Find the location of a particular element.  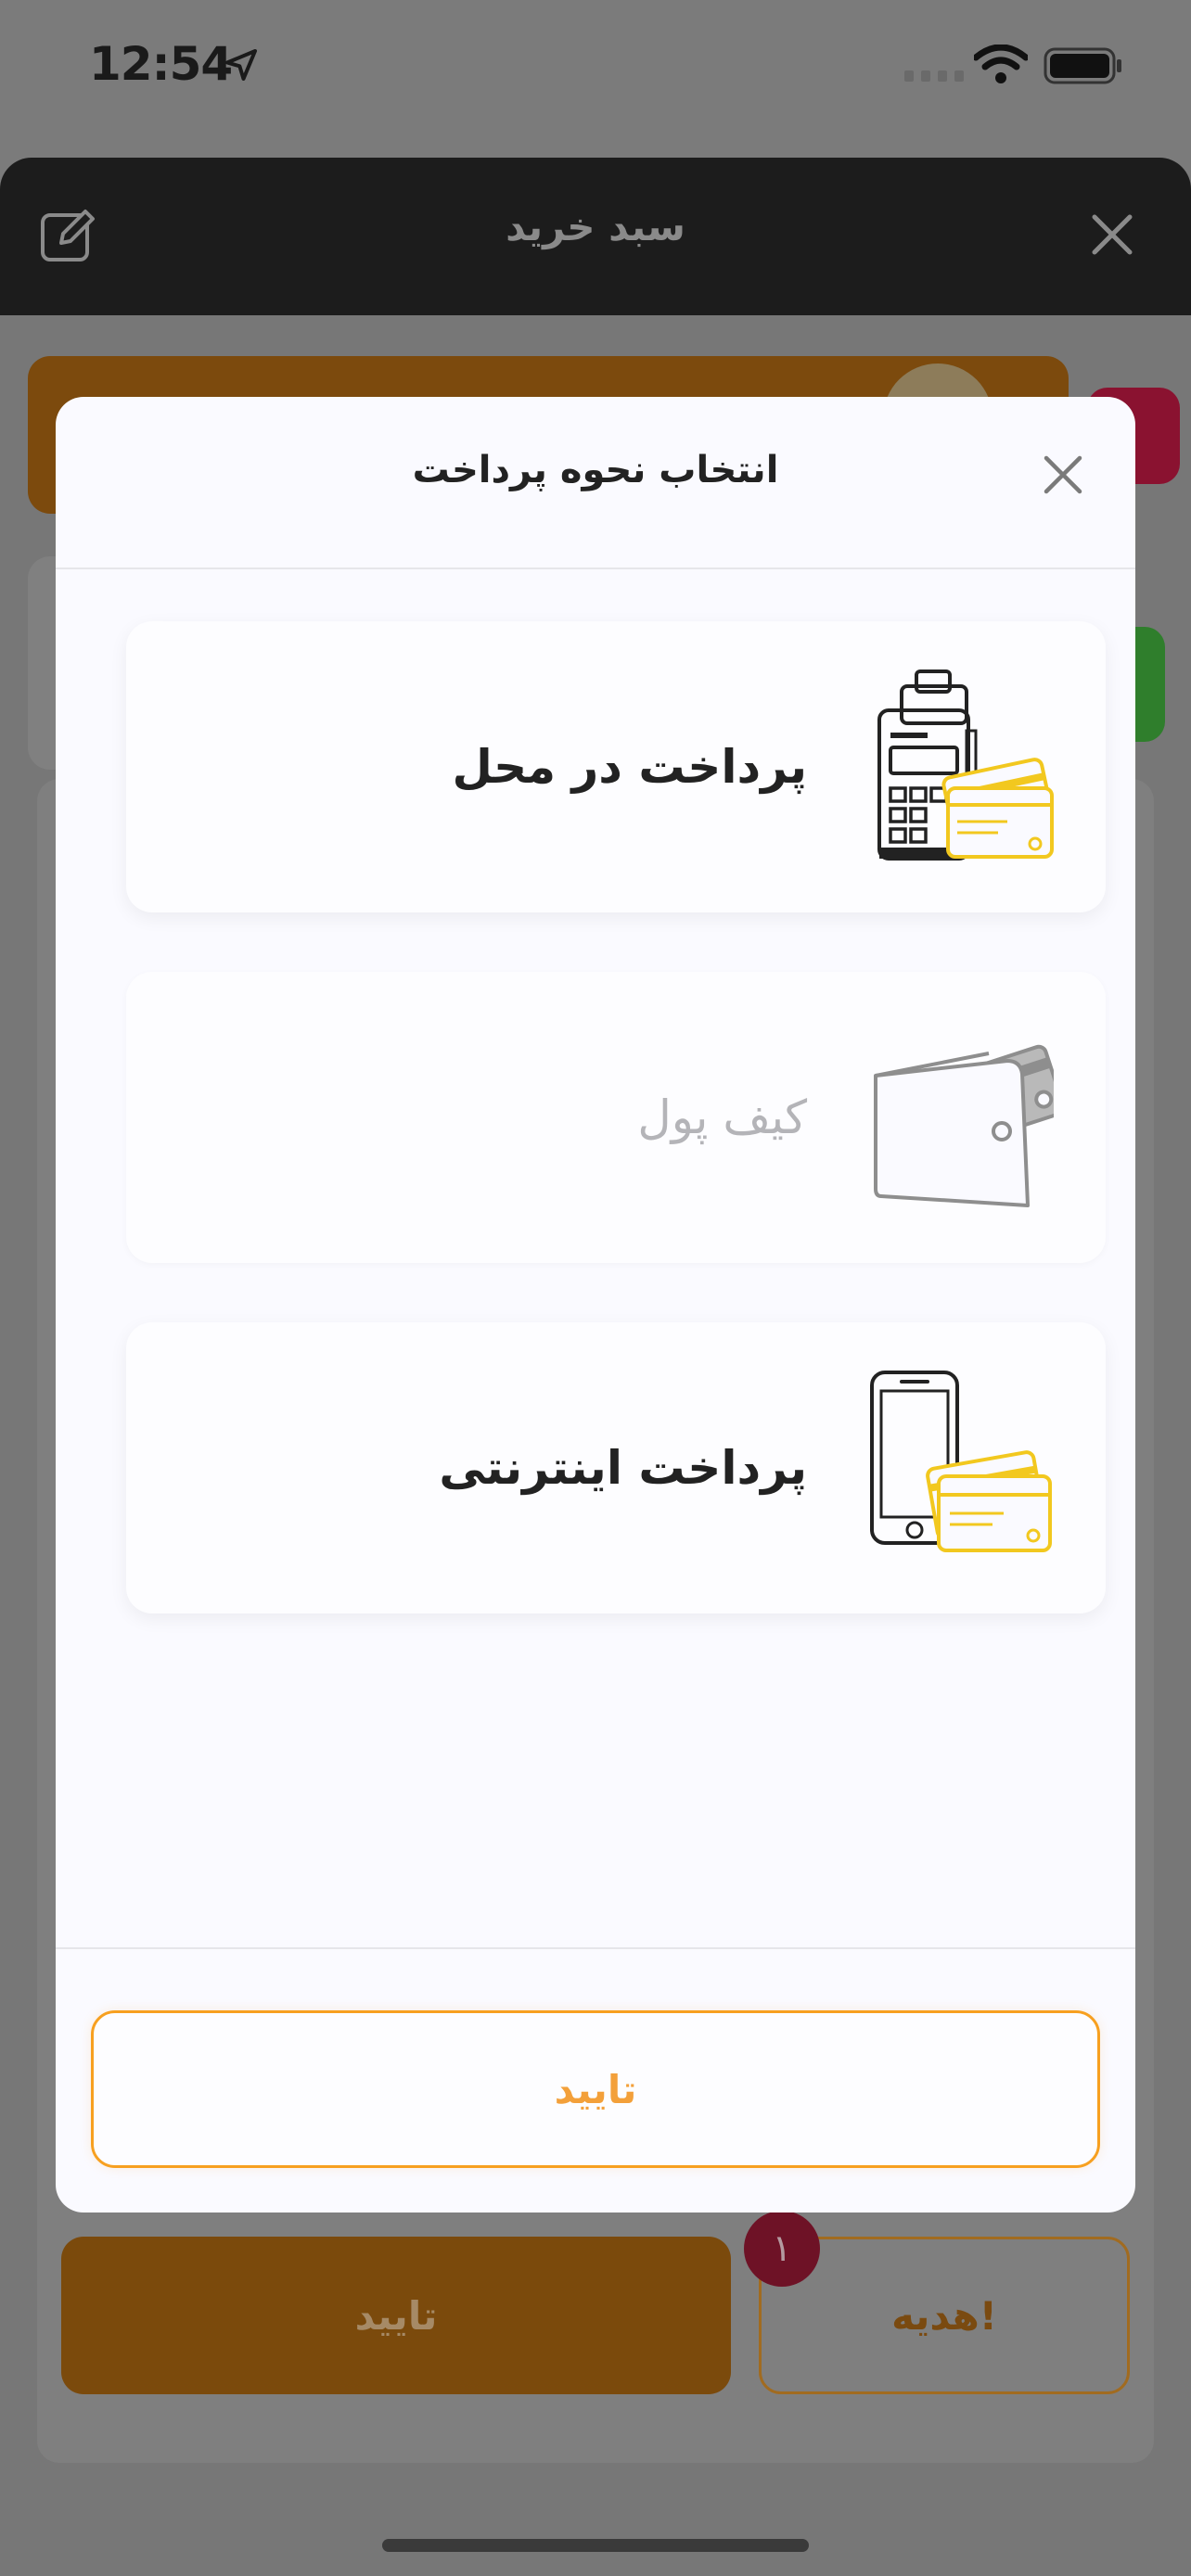

cart-confirm-button: تایید is located at coordinates (396, 2315).